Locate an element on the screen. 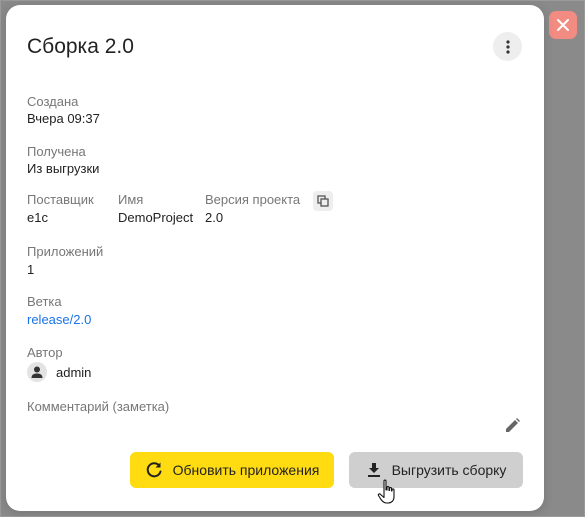 The image size is (585, 517). apps-label: Приложений is located at coordinates (65, 251).